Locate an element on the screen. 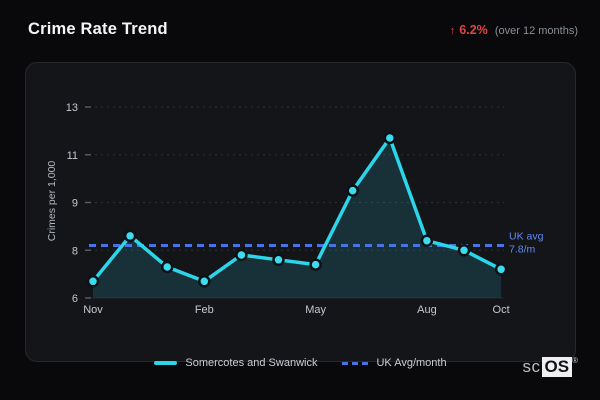 The image size is (600, 400). legend-item-uk-avg: UK Avg/month is located at coordinates (394, 363).